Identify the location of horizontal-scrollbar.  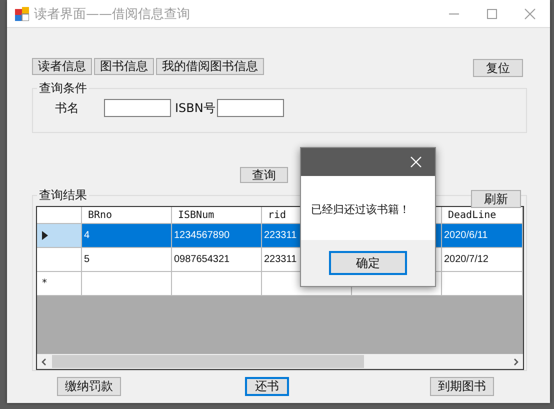
(280, 361).